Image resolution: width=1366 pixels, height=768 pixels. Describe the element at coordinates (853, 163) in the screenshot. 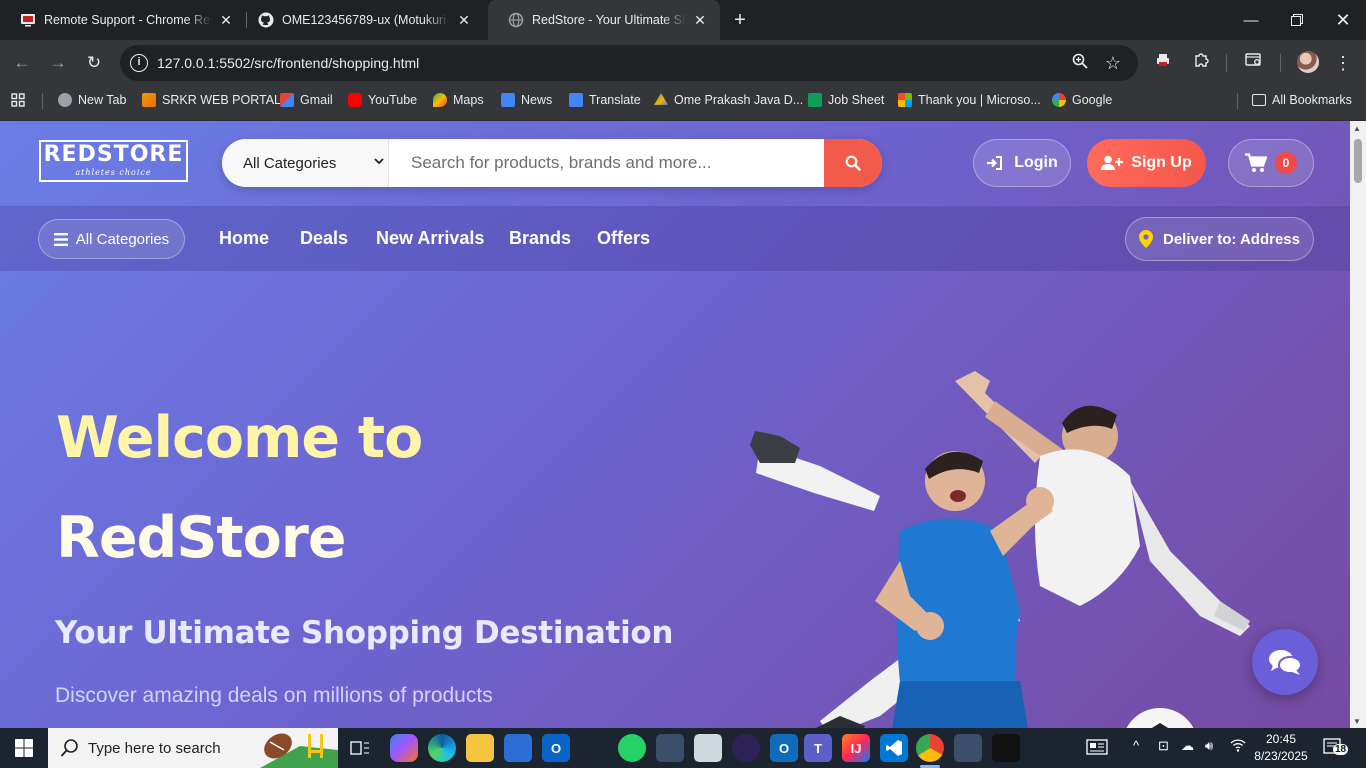

I see `search-button` at that location.